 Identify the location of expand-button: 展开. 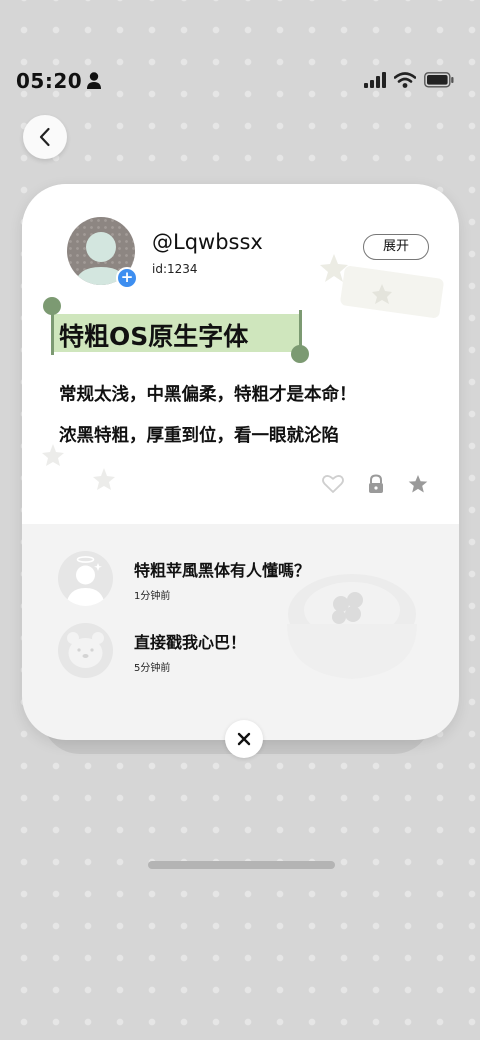
(396, 247).